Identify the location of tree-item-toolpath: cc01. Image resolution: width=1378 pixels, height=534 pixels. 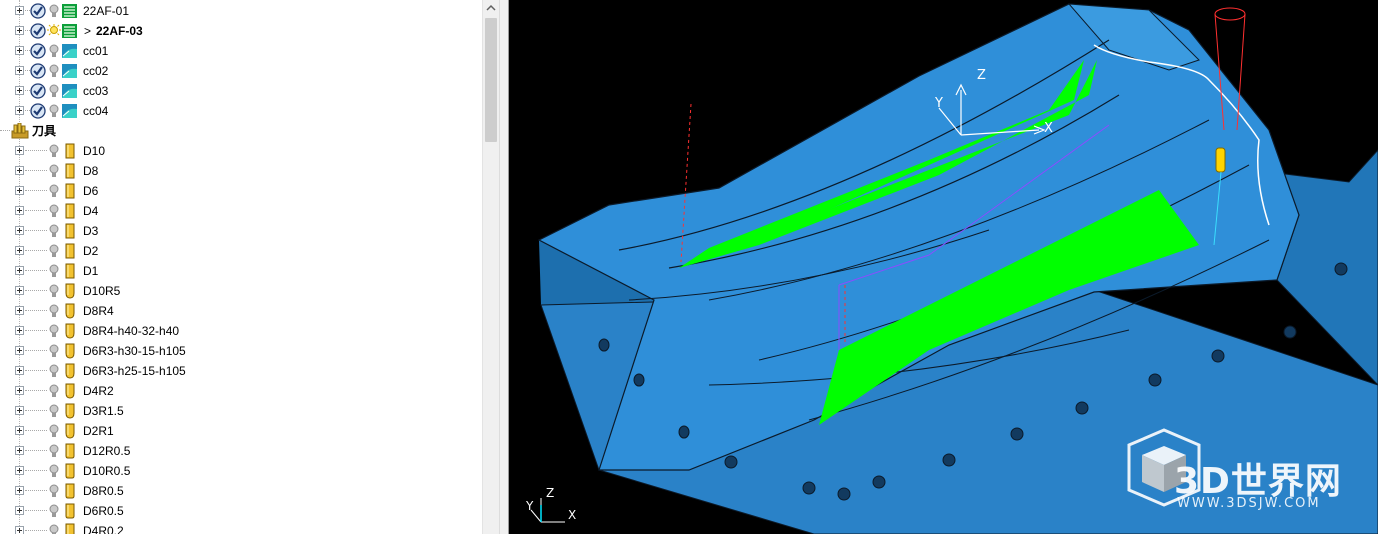
(241, 51).